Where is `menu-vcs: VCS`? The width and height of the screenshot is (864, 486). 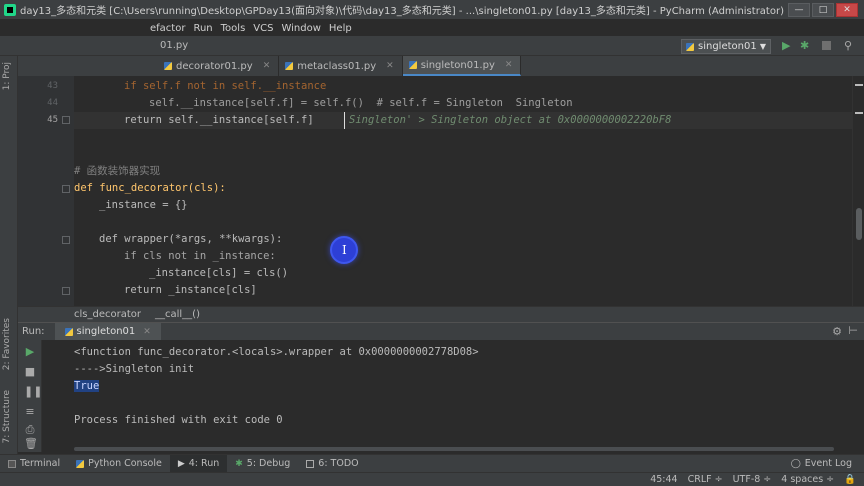 menu-vcs: VCS is located at coordinates (263, 28).